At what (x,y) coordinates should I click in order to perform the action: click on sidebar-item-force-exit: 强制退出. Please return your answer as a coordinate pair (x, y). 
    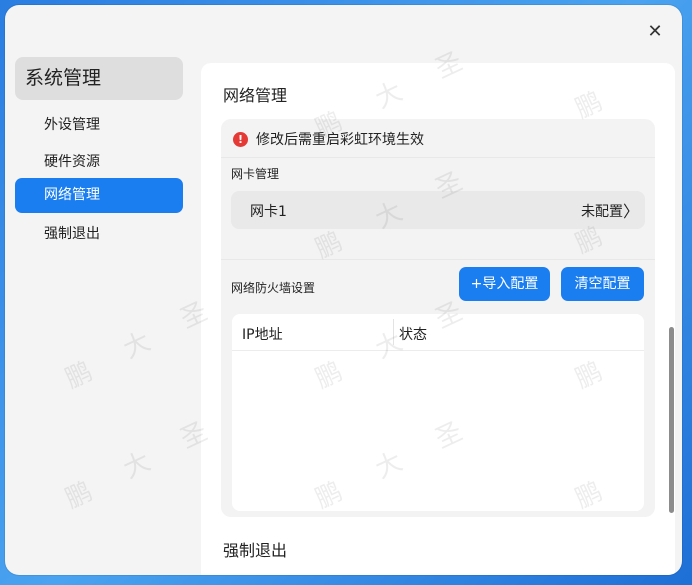
    Looking at the image, I should click on (99, 234).